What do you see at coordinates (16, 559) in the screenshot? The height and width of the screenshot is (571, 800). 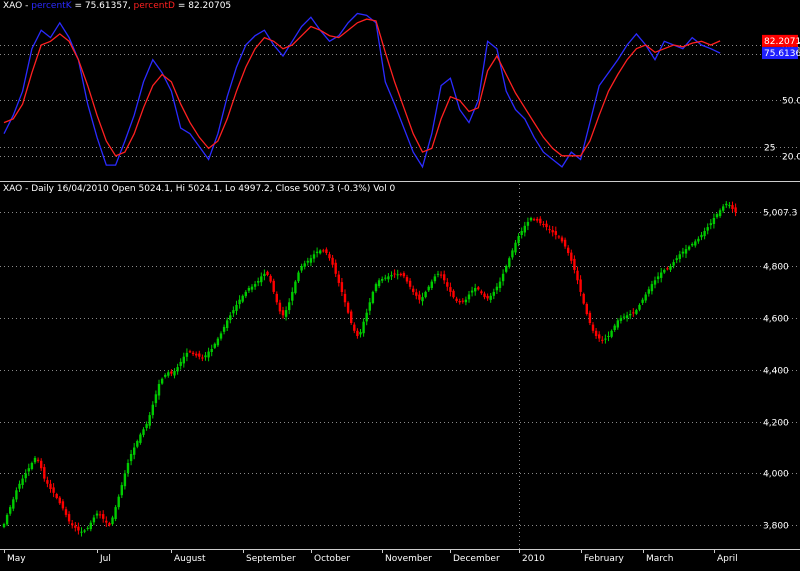 I see `x-tick-label: May` at bounding box center [16, 559].